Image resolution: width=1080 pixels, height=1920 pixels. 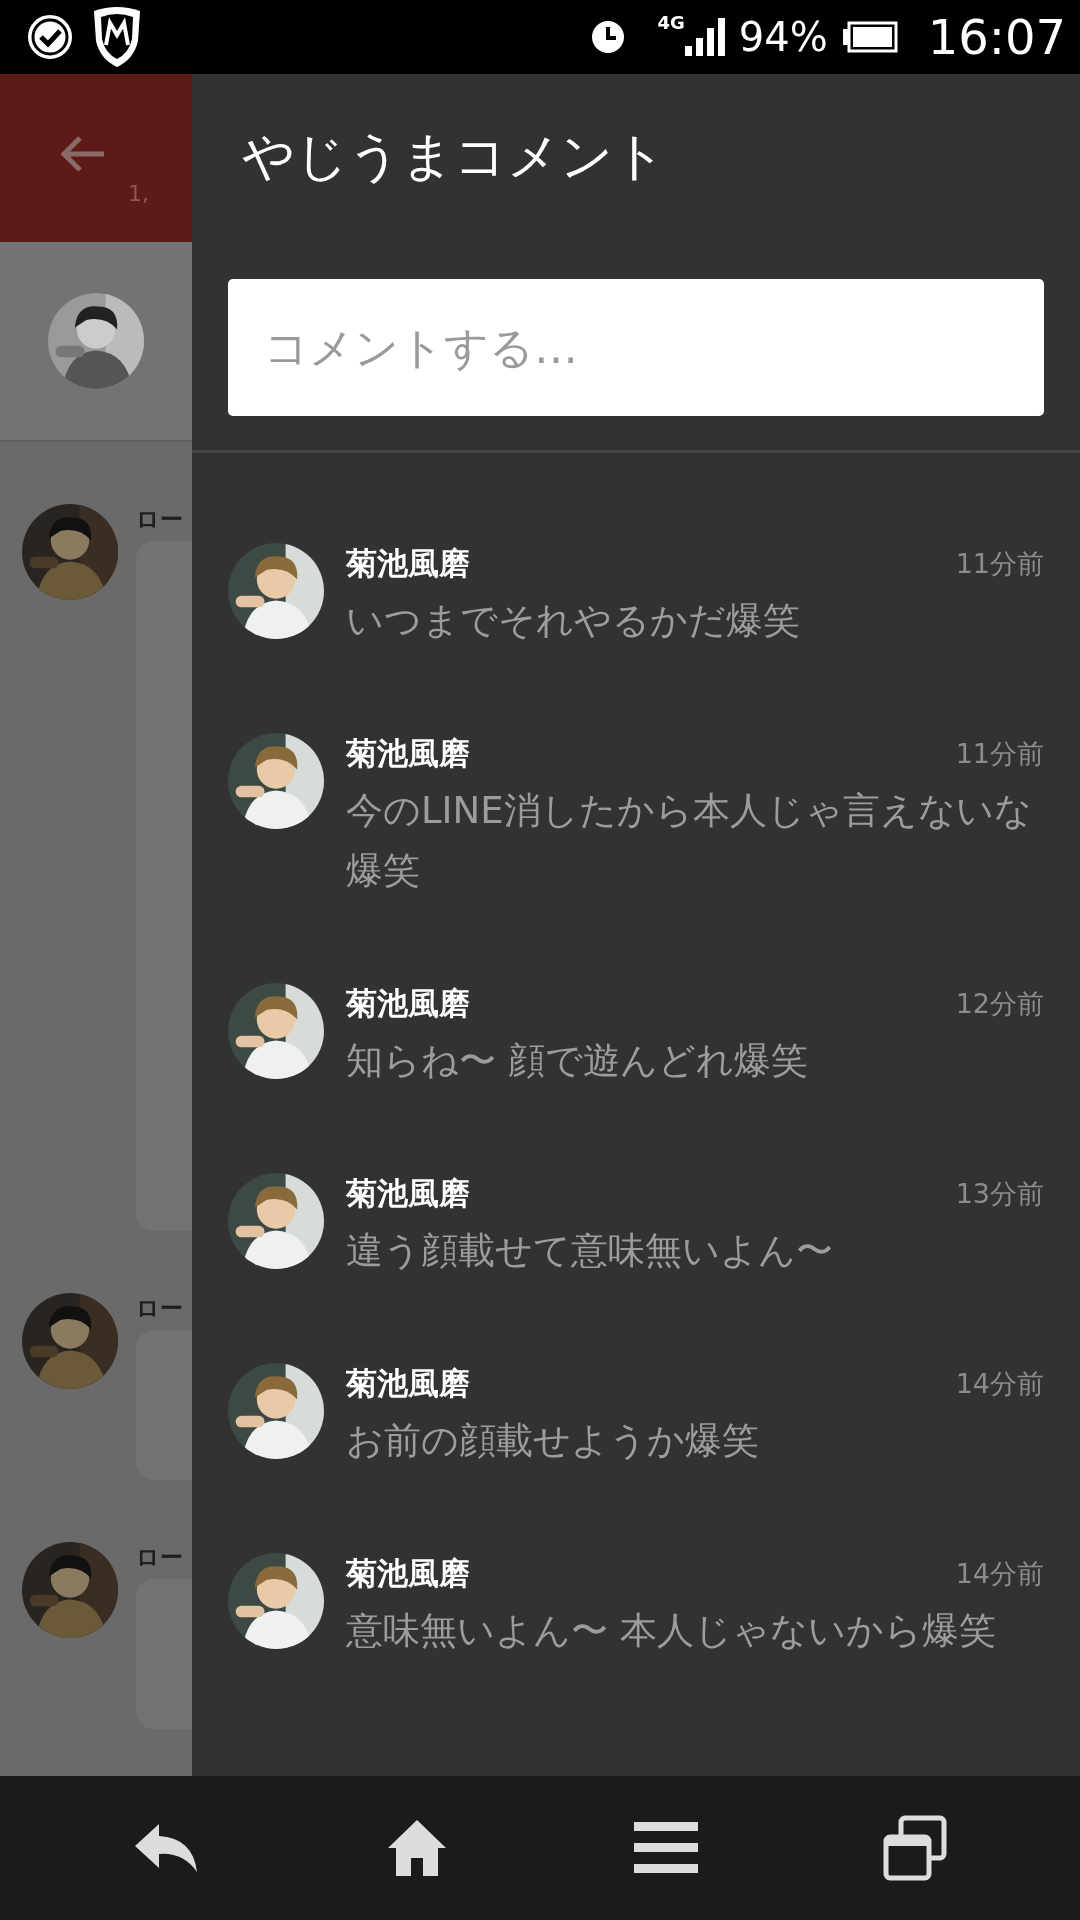 I want to click on comment-text: 違う顔載せて意味無いよん〜, so click(x=590, y=1251).